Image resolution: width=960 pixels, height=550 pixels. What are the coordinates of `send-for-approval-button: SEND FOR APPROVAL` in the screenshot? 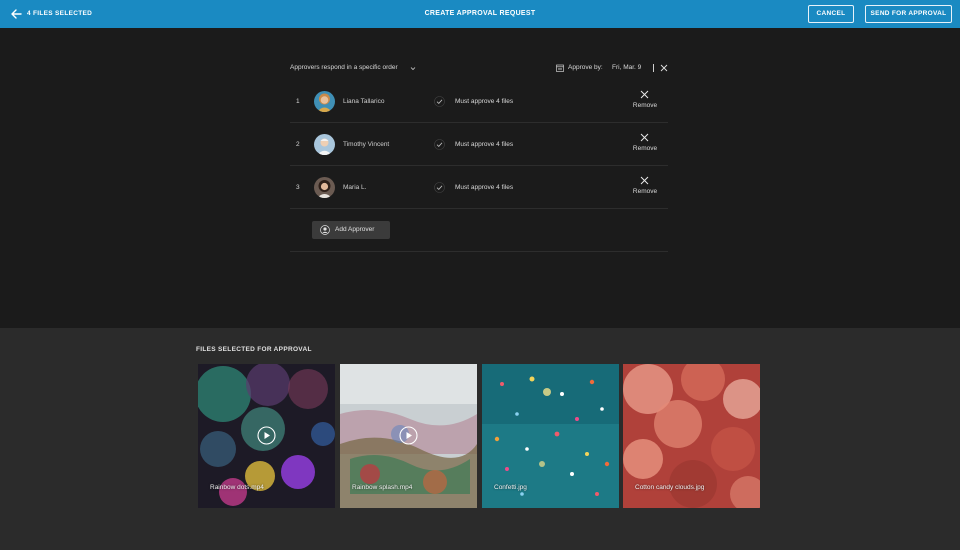 It's located at (908, 14).